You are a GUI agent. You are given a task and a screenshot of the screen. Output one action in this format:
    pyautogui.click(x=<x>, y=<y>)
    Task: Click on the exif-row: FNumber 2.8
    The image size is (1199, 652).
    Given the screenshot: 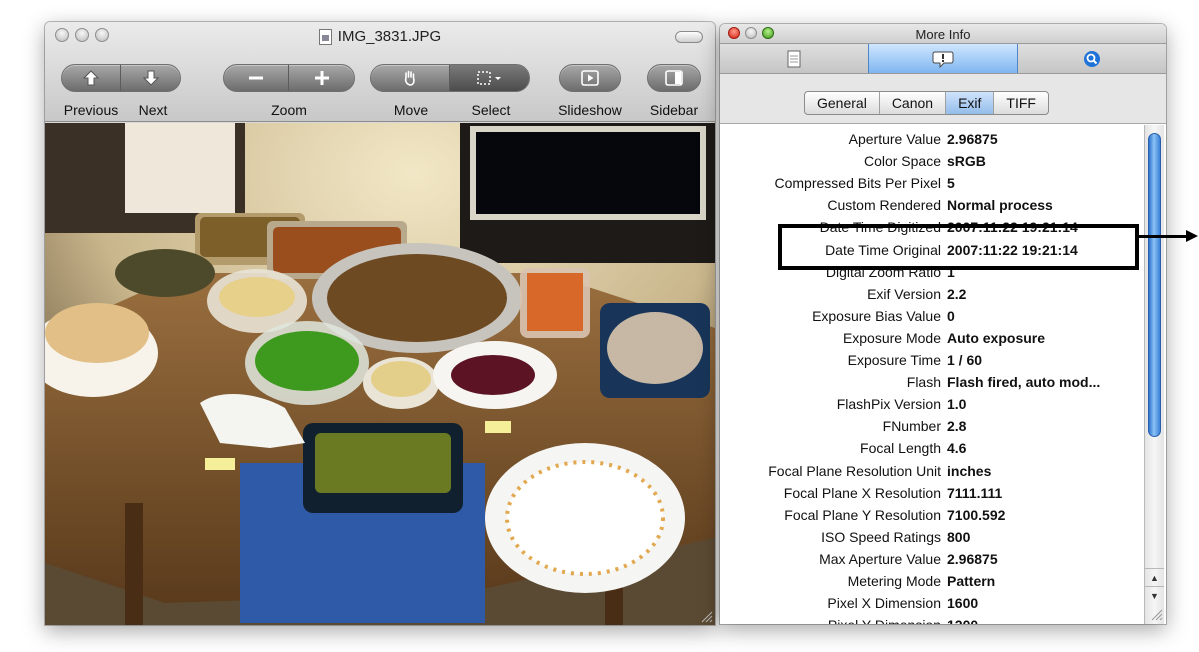 What is the action you would take?
    pyautogui.click(x=931, y=426)
    